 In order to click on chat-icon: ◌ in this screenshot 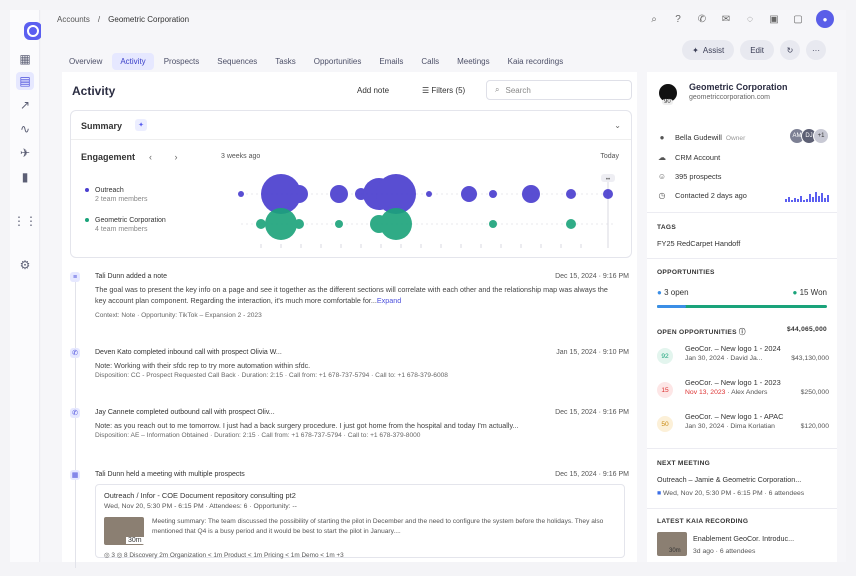, I will do `click(750, 19)`.